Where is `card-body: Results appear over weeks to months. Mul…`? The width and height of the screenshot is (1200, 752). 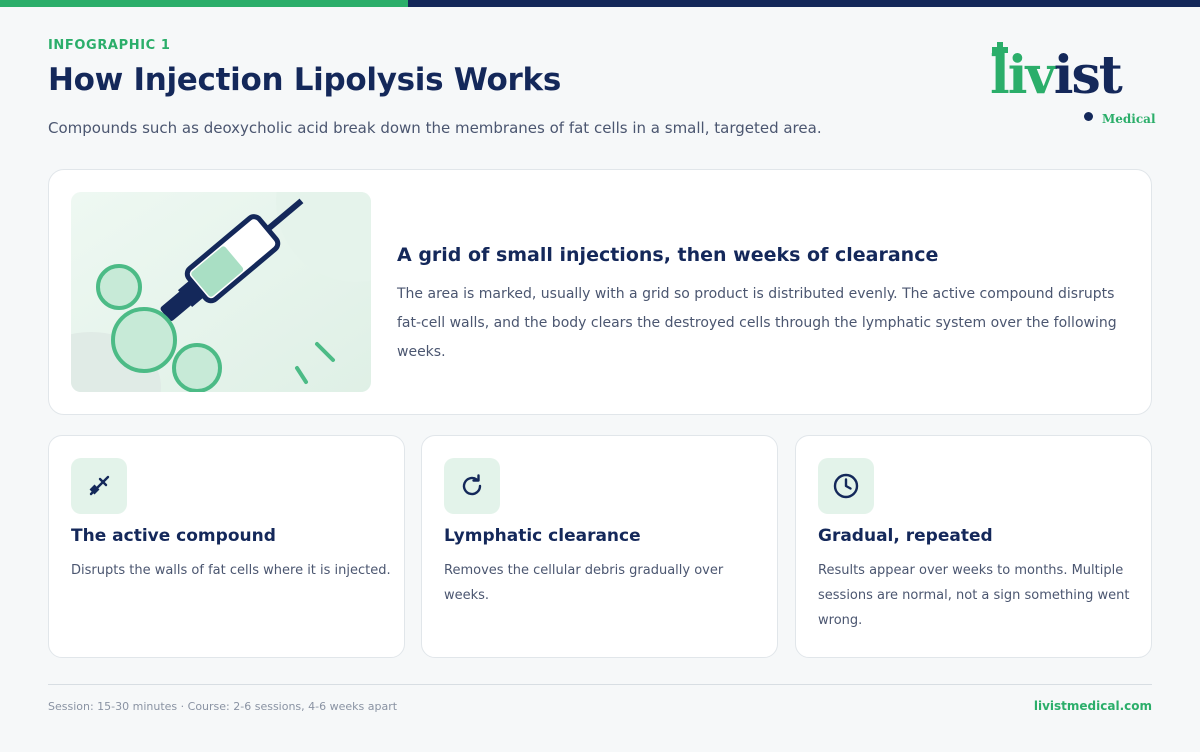
card-body: Results appear over weeks to months. Mul… is located at coordinates (974, 595).